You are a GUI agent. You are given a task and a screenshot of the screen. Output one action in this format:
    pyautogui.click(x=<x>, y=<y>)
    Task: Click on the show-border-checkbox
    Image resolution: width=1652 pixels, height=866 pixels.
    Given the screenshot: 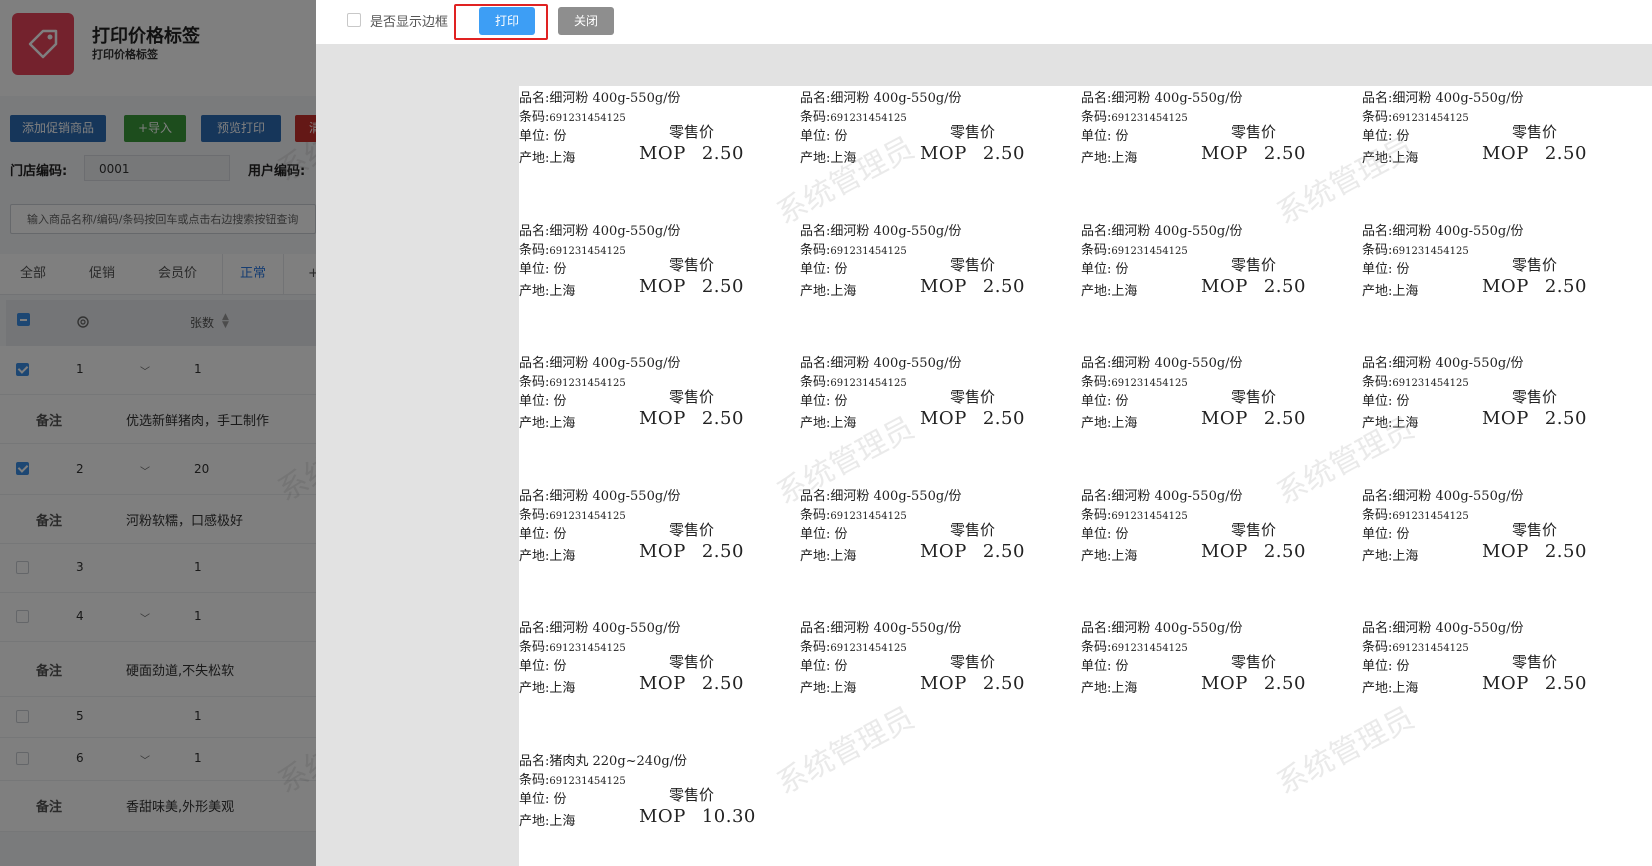 What is the action you would take?
    pyautogui.click(x=354, y=20)
    